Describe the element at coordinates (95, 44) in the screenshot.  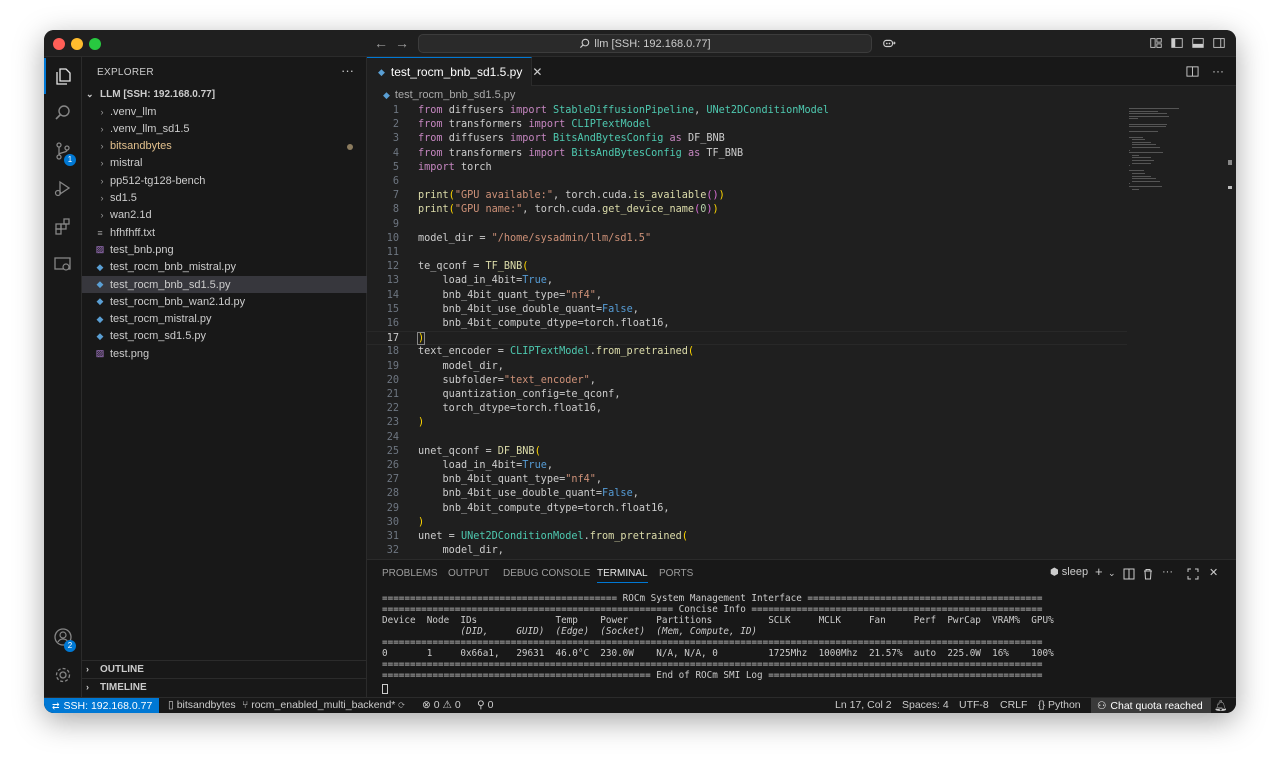
I see `maximize-window-button` at that location.